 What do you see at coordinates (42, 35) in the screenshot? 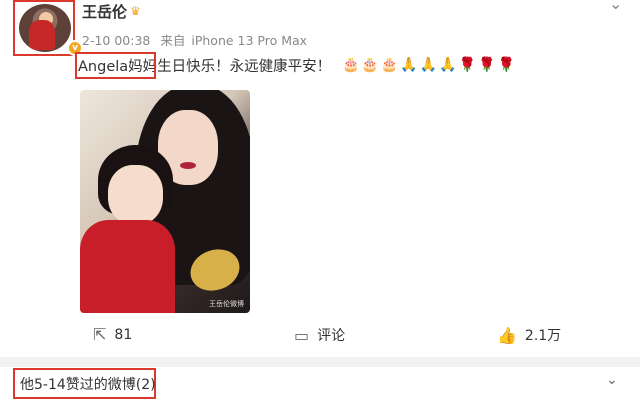
I see `avatar-body` at bounding box center [42, 35].